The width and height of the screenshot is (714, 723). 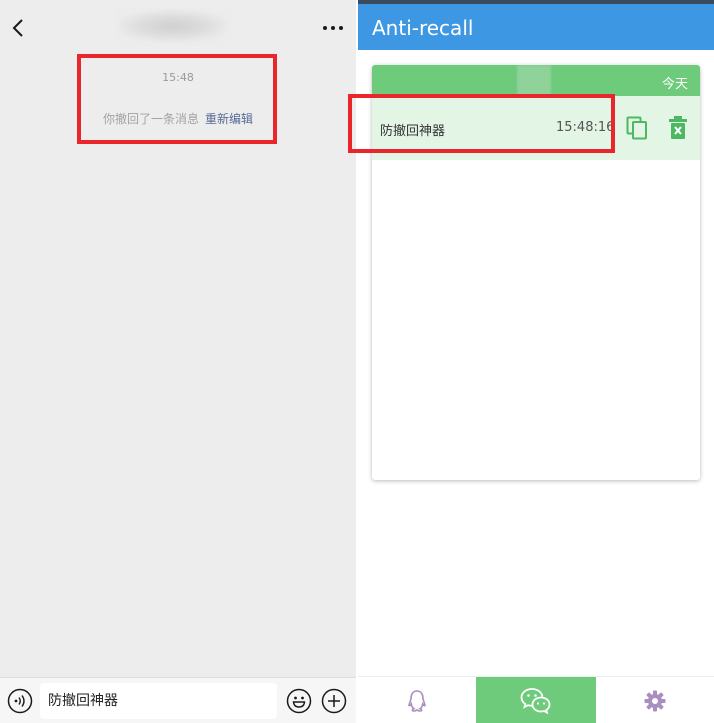 I want to click on annotation-box-right, so click(x=481, y=123).